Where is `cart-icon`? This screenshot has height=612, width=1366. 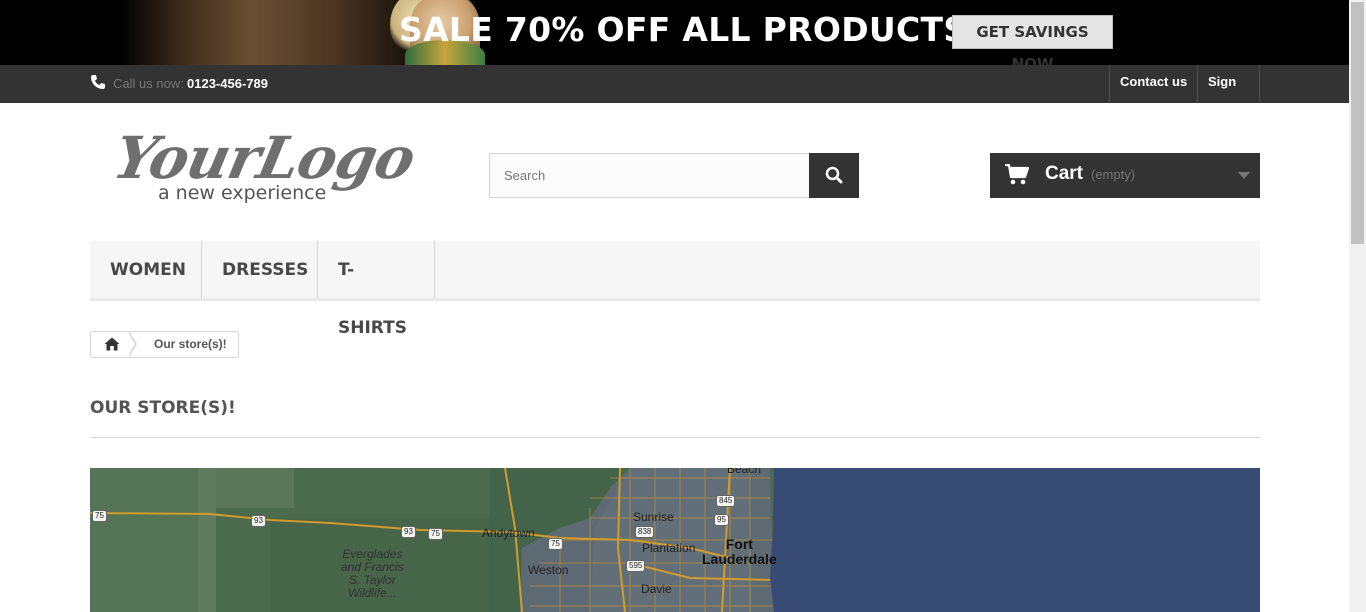 cart-icon is located at coordinates (1017, 174).